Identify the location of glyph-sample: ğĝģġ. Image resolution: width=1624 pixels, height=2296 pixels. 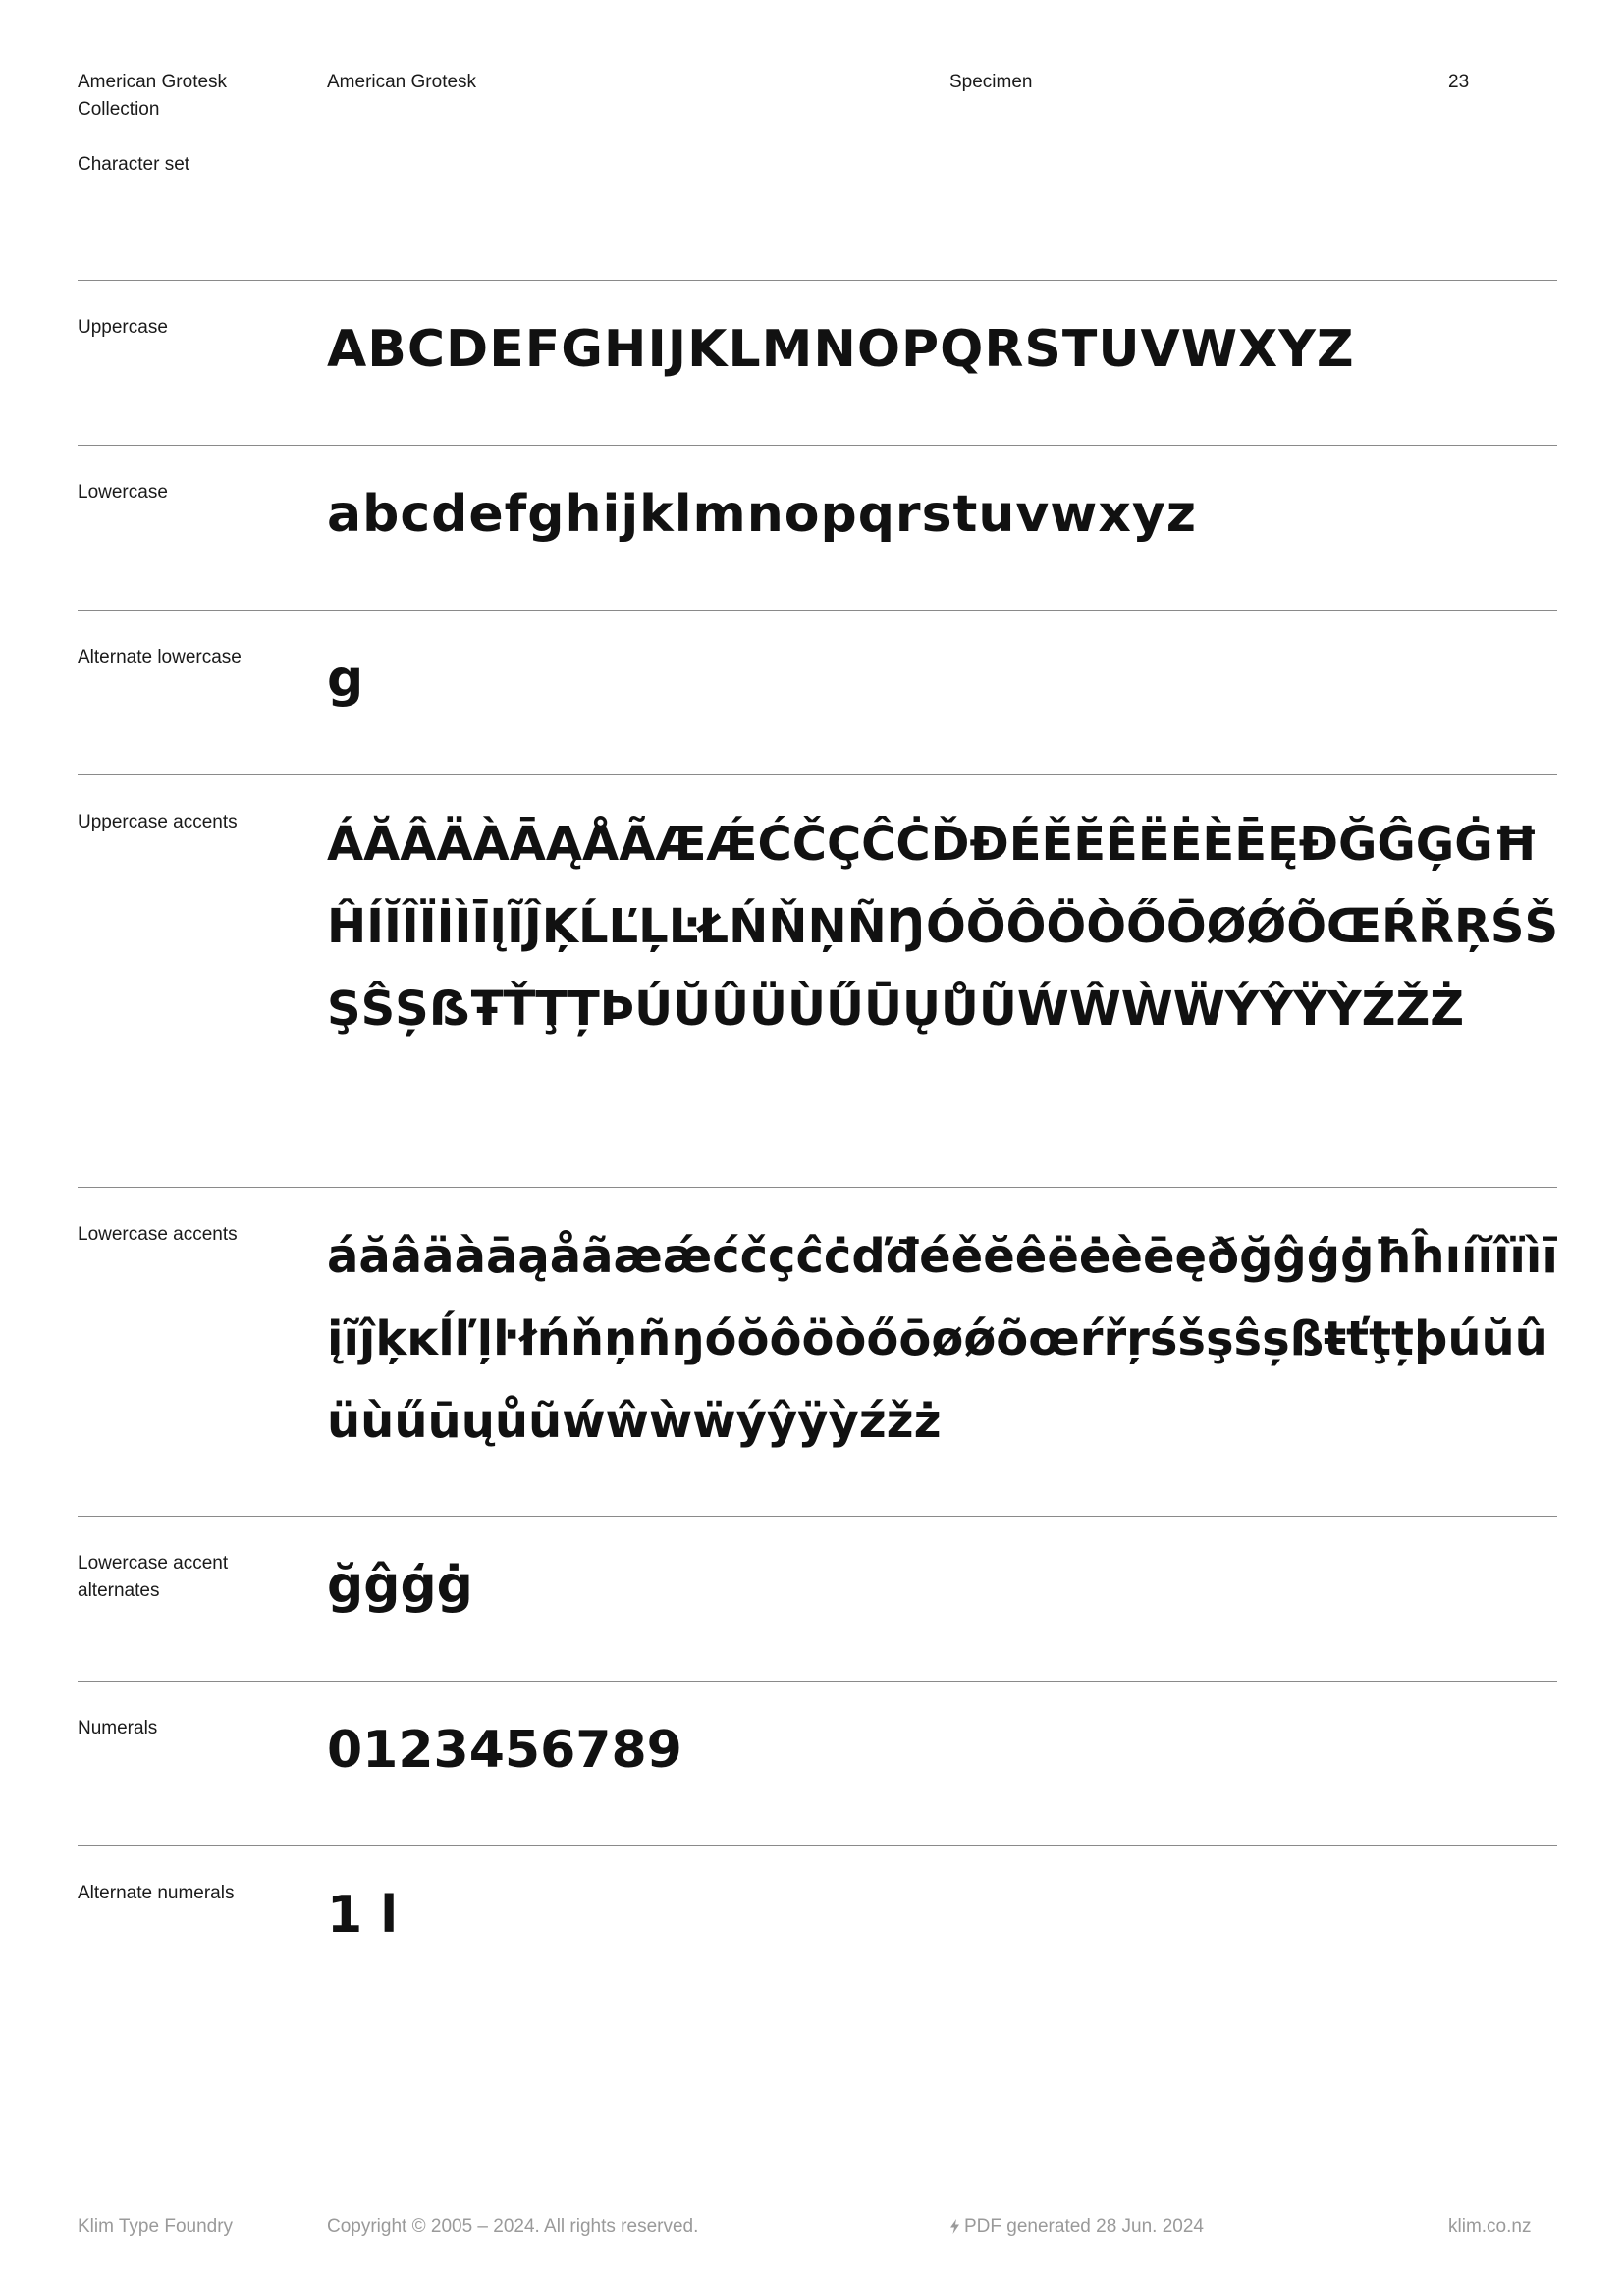
(400, 1586).